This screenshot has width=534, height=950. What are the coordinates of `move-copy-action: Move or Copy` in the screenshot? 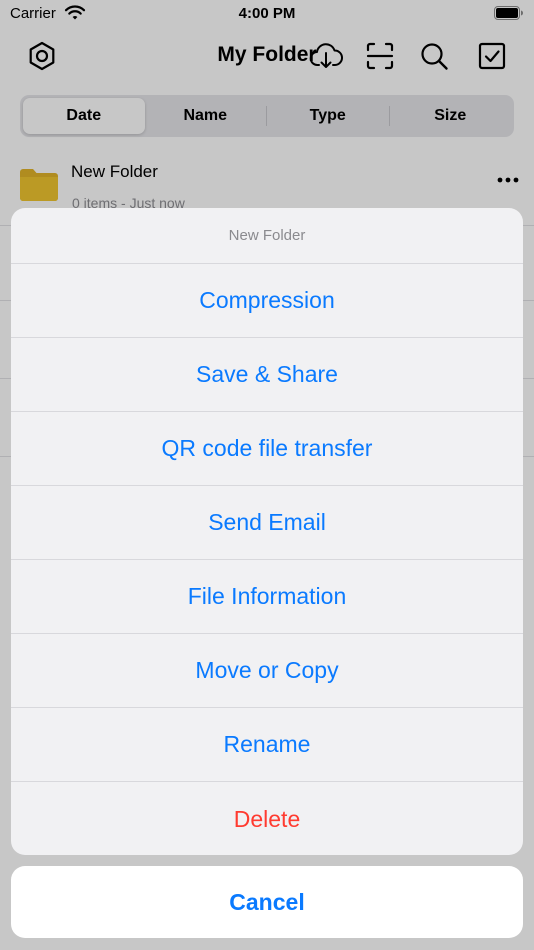 It's located at (267, 671).